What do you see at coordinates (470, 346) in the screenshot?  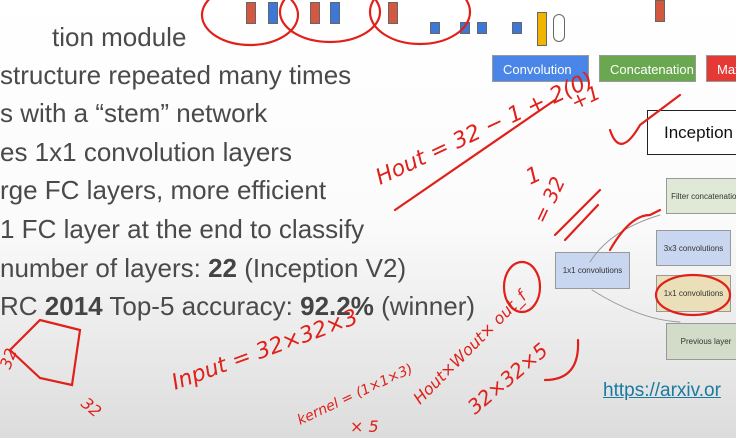 I see `output-annotation: Hout×Wout× out_f` at bounding box center [470, 346].